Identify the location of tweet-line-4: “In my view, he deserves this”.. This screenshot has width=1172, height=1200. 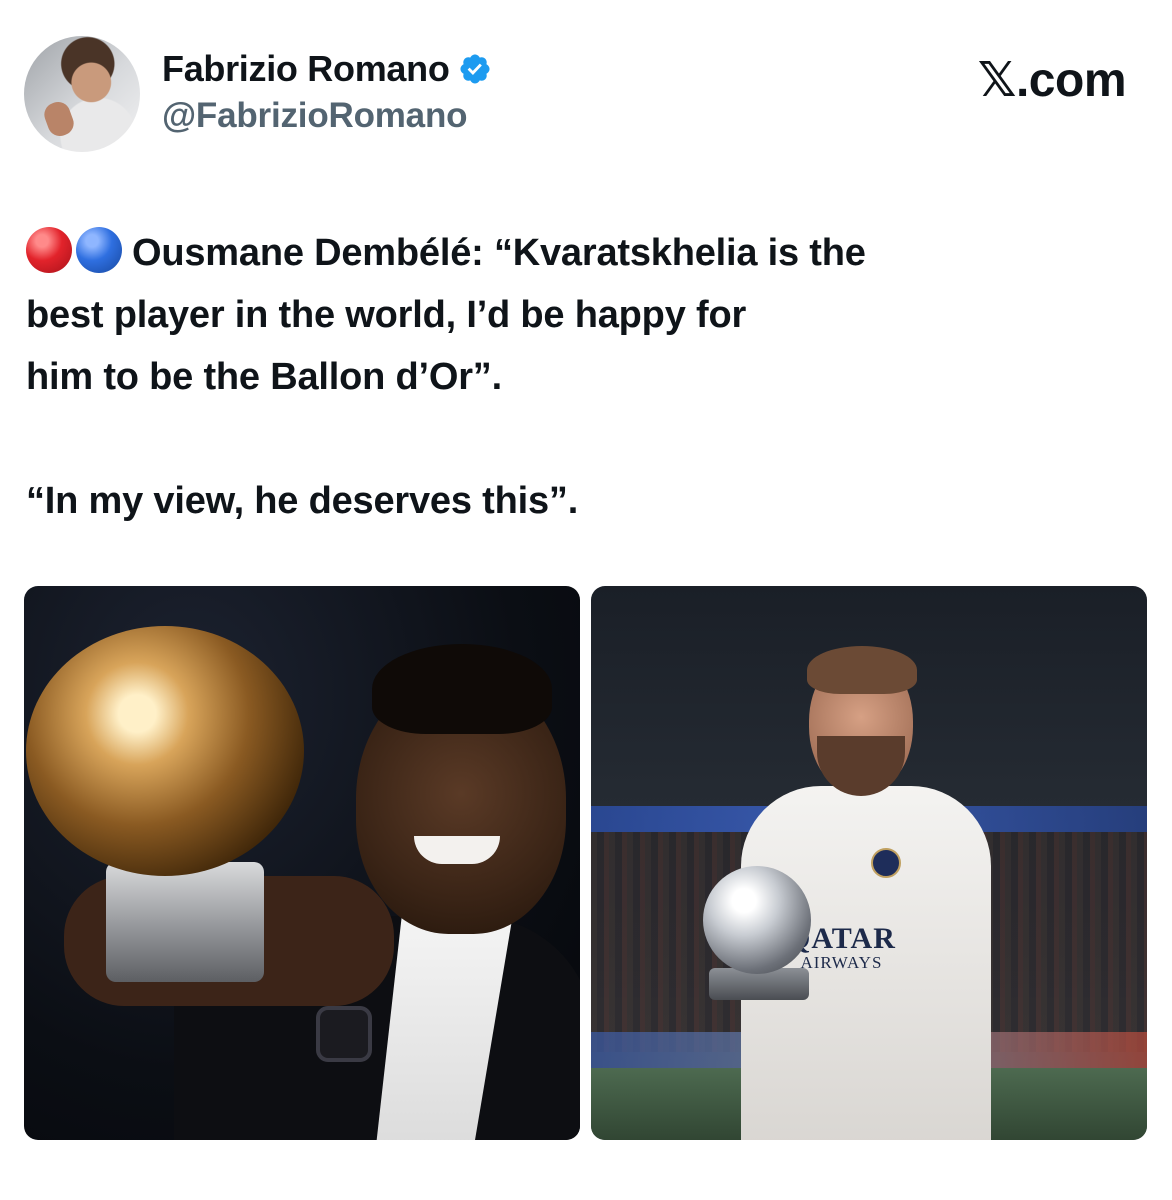
(302, 501).